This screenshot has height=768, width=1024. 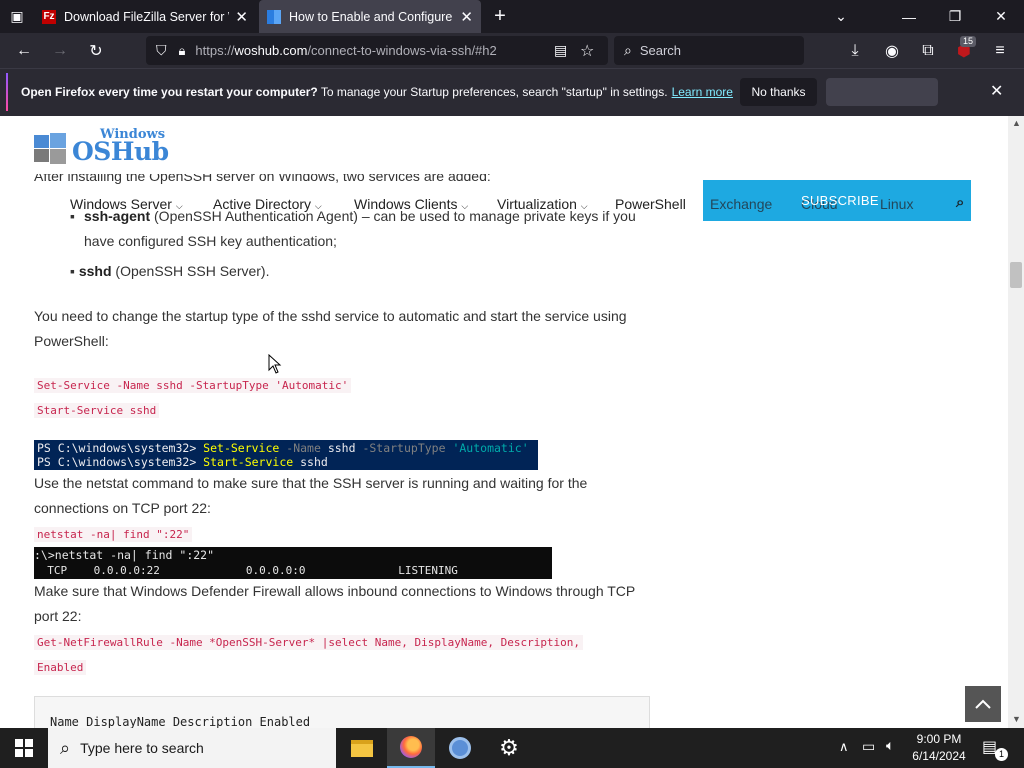 What do you see at coordinates (275, 366) in the screenshot?
I see `mouse-cursor-icon` at bounding box center [275, 366].